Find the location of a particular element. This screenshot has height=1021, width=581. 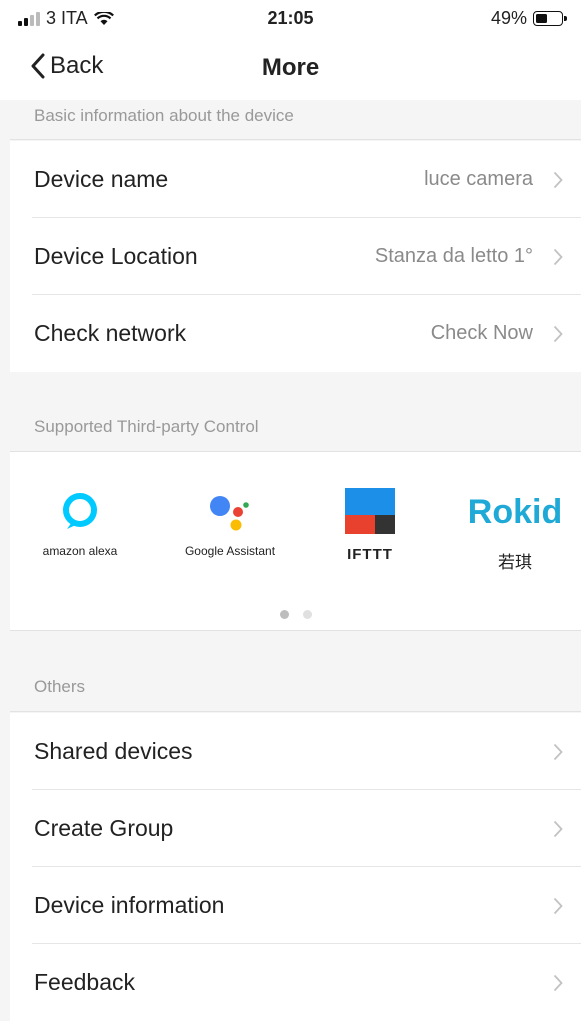

row-label: Check network is located at coordinates (110, 333).